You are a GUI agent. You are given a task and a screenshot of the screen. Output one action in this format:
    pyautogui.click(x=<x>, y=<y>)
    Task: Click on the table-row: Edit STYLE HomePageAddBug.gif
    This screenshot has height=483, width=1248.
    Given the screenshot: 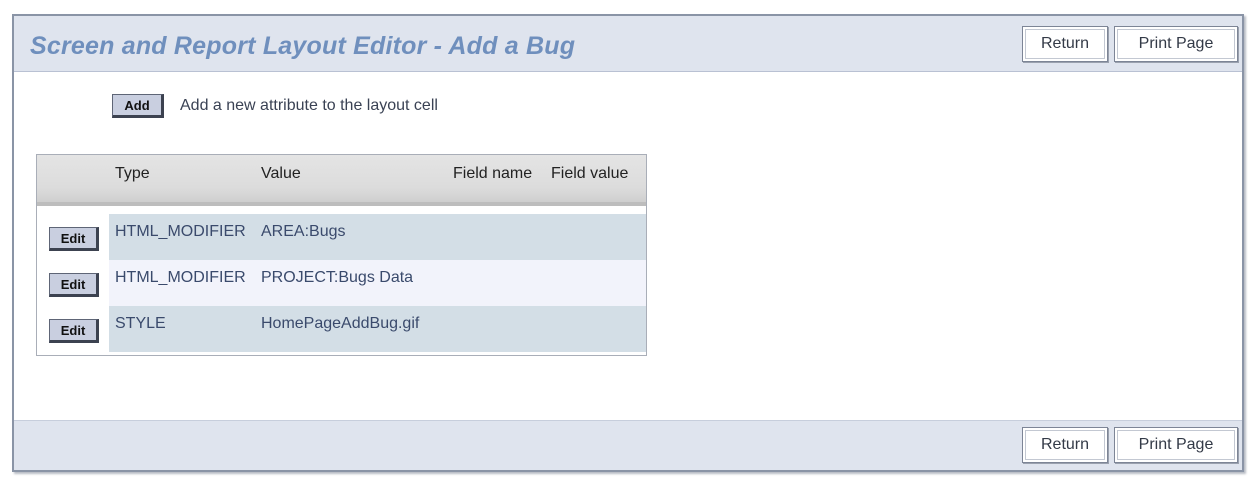 What is the action you would take?
    pyautogui.click(x=341, y=329)
    